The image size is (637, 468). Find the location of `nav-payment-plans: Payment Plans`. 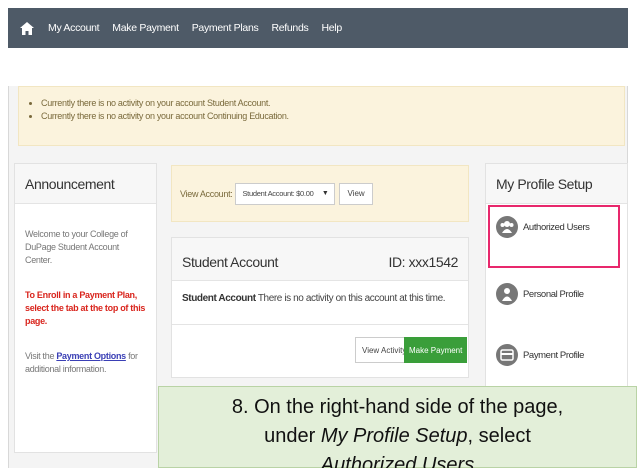

nav-payment-plans: Payment Plans is located at coordinates (225, 28).